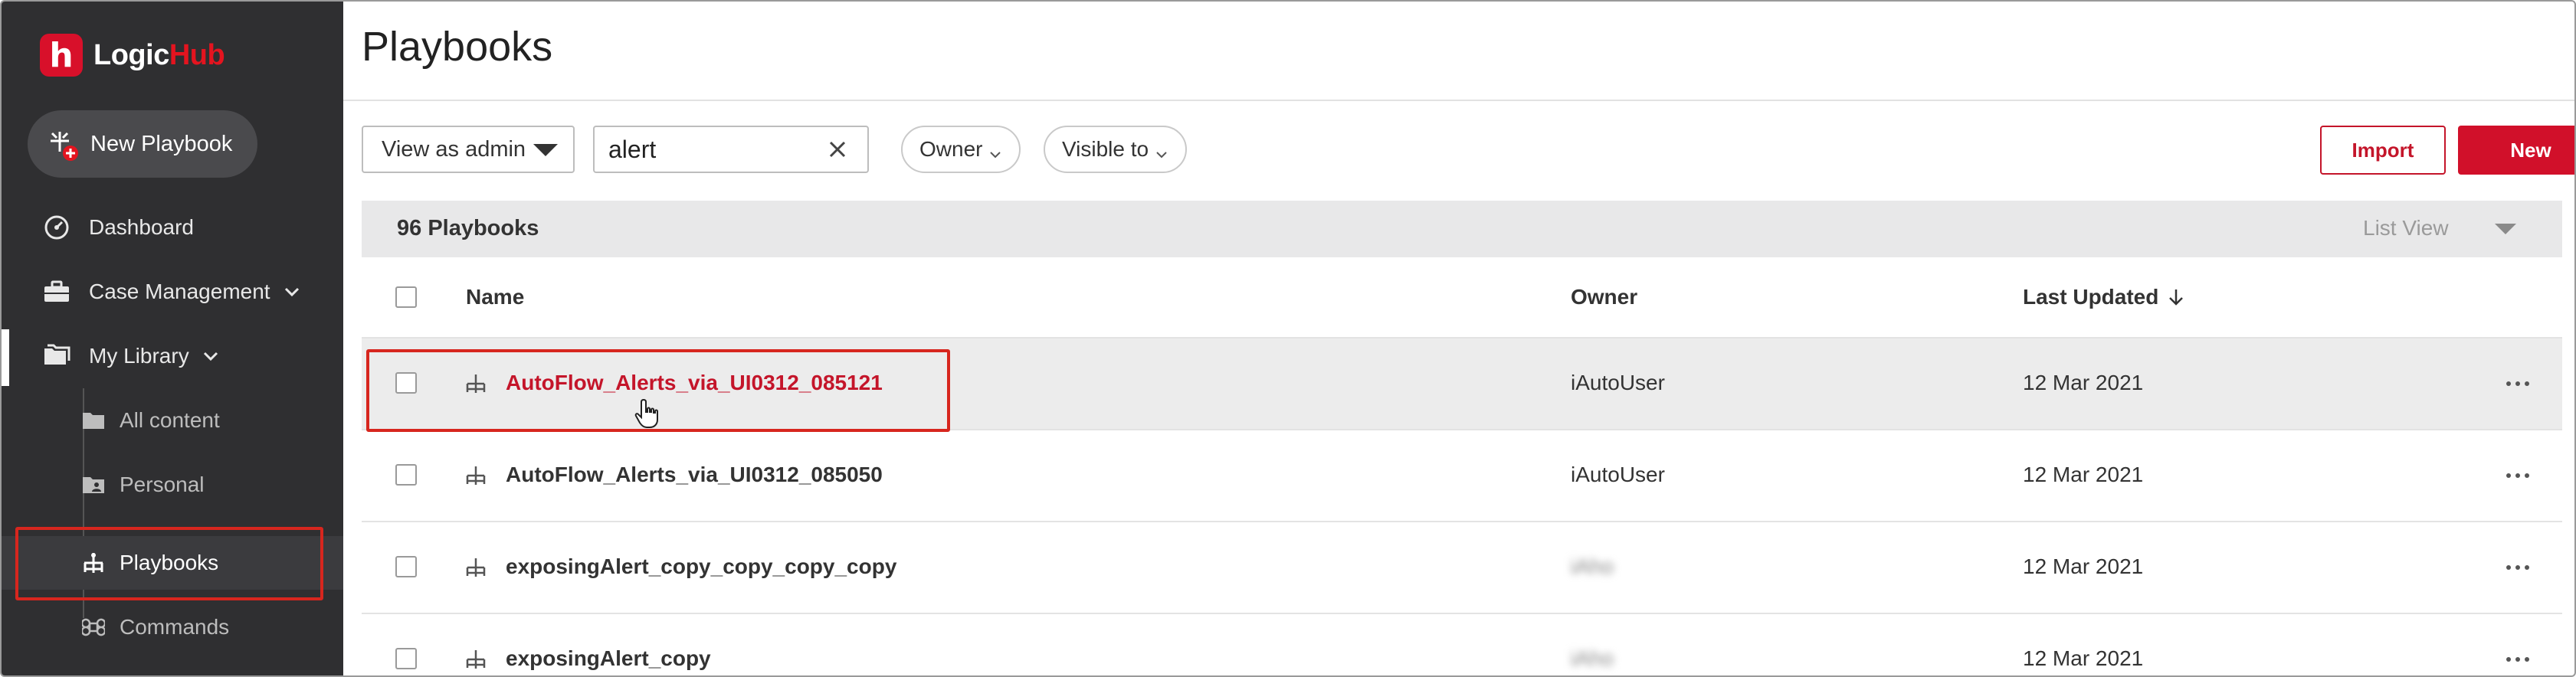  What do you see at coordinates (495, 297) in the screenshot?
I see `column-name: Name` at bounding box center [495, 297].